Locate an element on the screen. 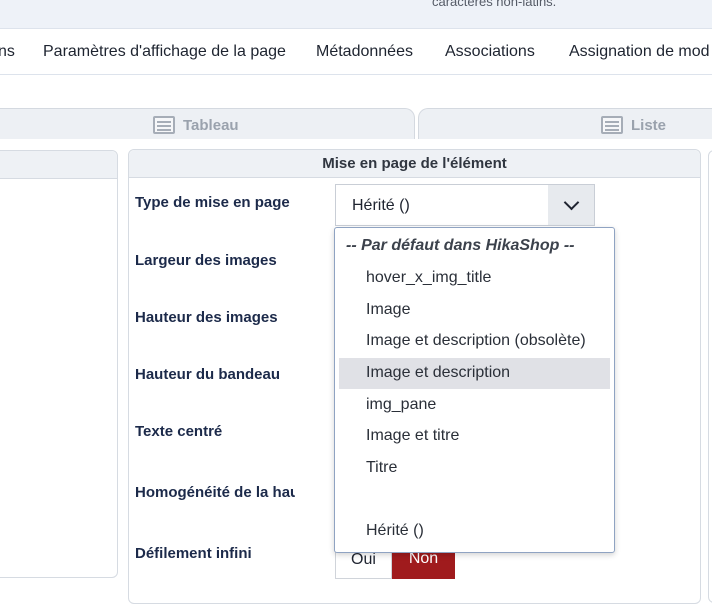  left-panel is located at coordinates (59, 364).